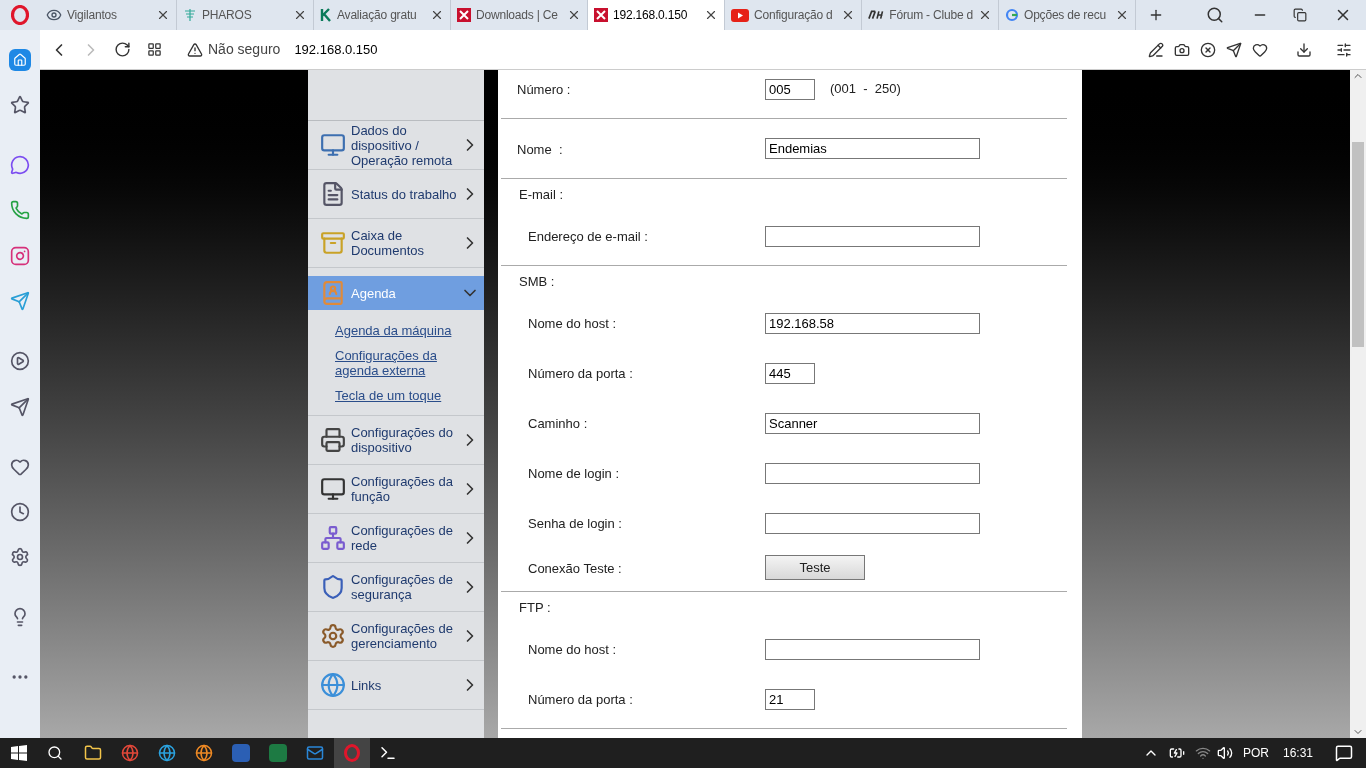 Image resolution: width=1366 pixels, height=768 pixels. What do you see at coordinates (1065, 15) in the screenshot?
I see `tab-title: Opções de recu` at bounding box center [1065, 15].